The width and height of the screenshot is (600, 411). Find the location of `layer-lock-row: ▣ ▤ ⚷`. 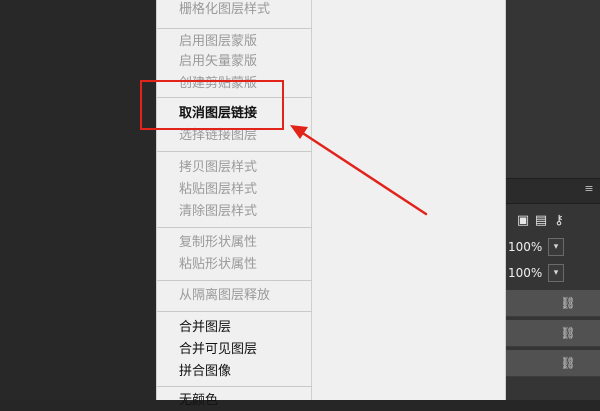

layer-lock-row: ▣ ▤ ⚷ is located at coordinates (553, 222).